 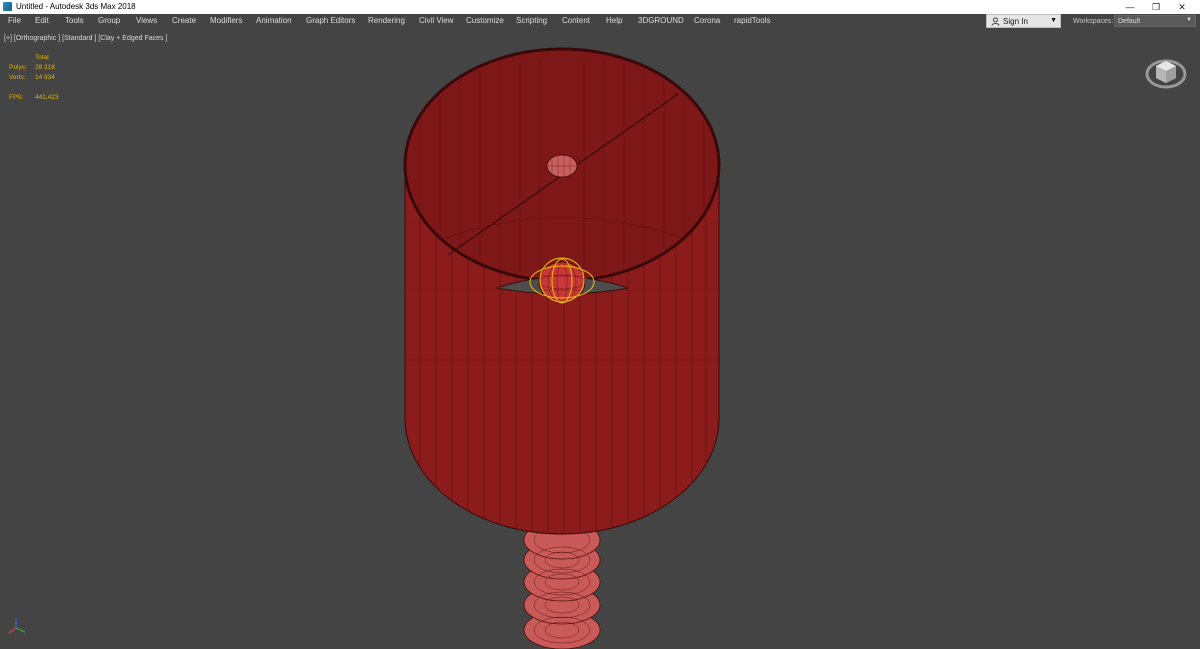 What do you see at coordinates (17, 626) in the screenshot?
I see `axis-tripod-icon` at bounding box center [17, 626].